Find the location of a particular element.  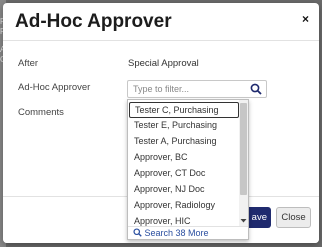

approver-filter-box is located at coordinates (197, 89).